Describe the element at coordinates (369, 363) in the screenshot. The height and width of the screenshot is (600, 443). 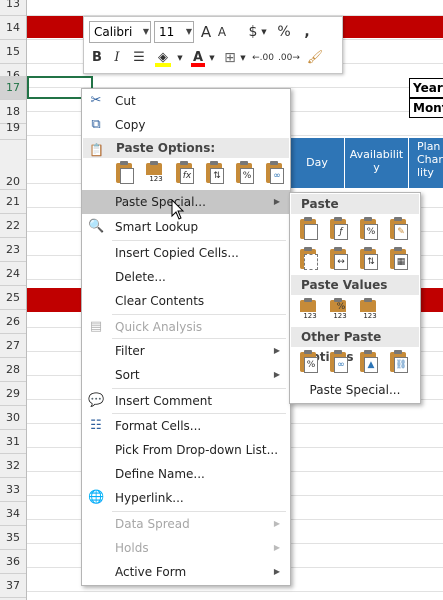
I see `paste-picture-icon: ▲` at that location.